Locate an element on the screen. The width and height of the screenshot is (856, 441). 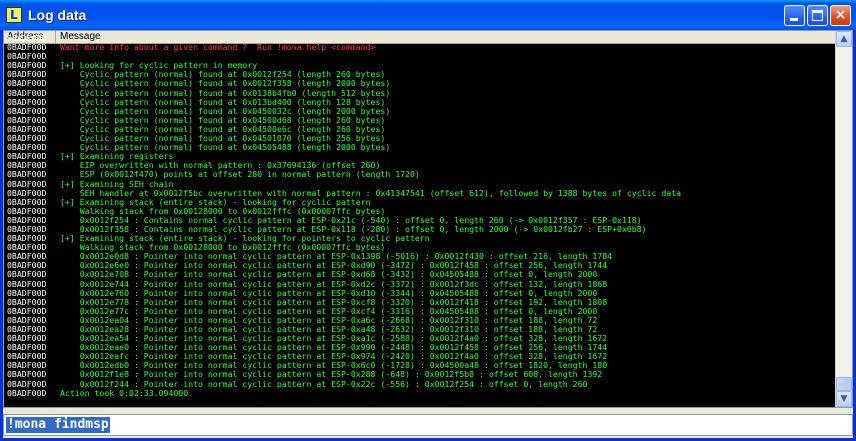
maximize-icon is located at coordinates (817, 15).